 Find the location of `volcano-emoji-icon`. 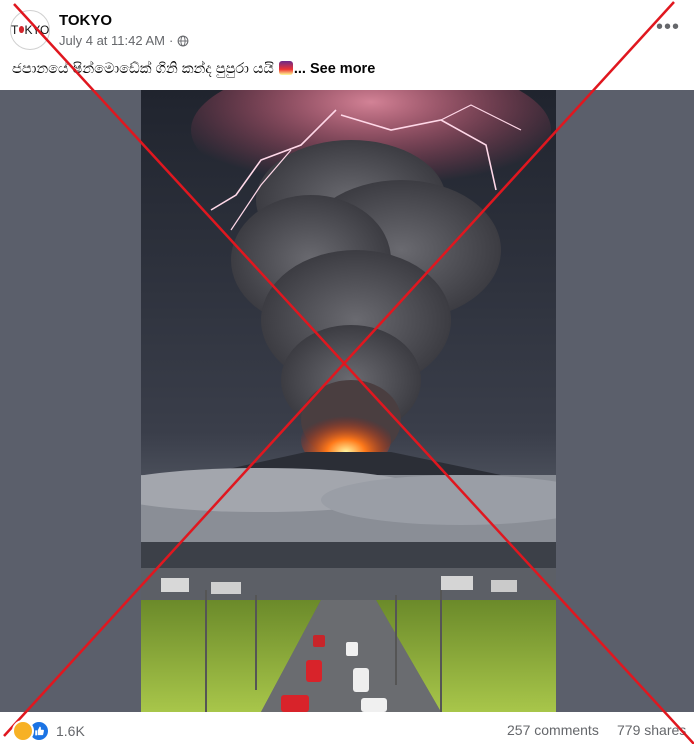

volcano-emoji-icon is located at coordinates (285, 68).